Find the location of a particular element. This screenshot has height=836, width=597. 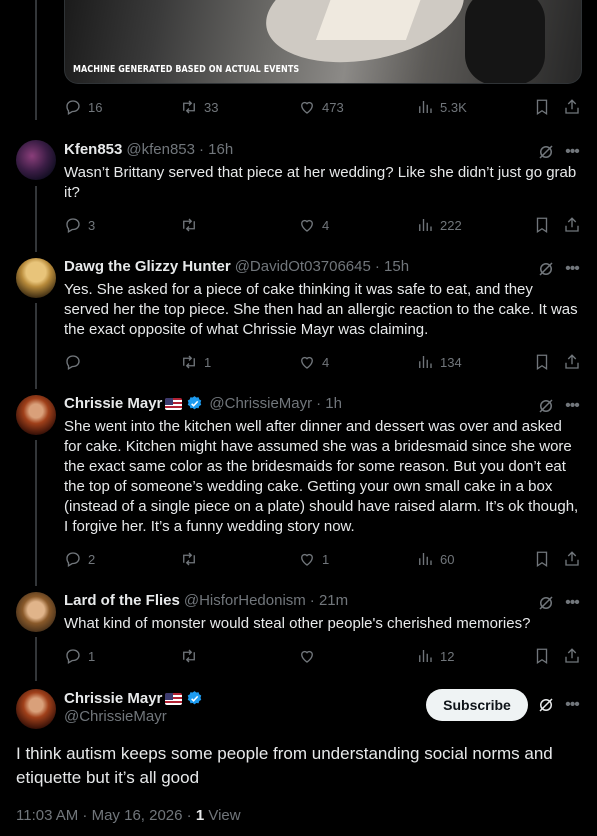

like-count: 473 is located at coordinates (333, 107).